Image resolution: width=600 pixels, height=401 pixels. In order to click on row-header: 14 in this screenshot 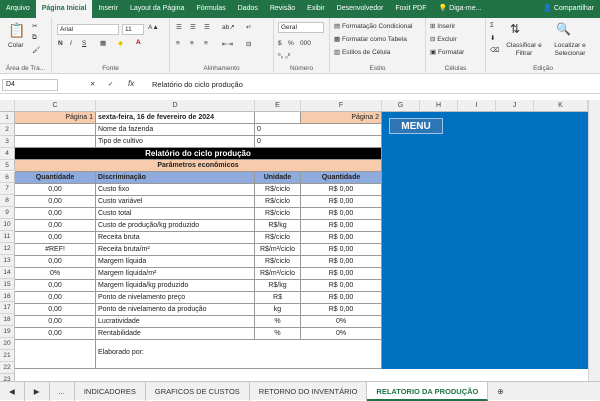, I will do `click(7, 272)`.